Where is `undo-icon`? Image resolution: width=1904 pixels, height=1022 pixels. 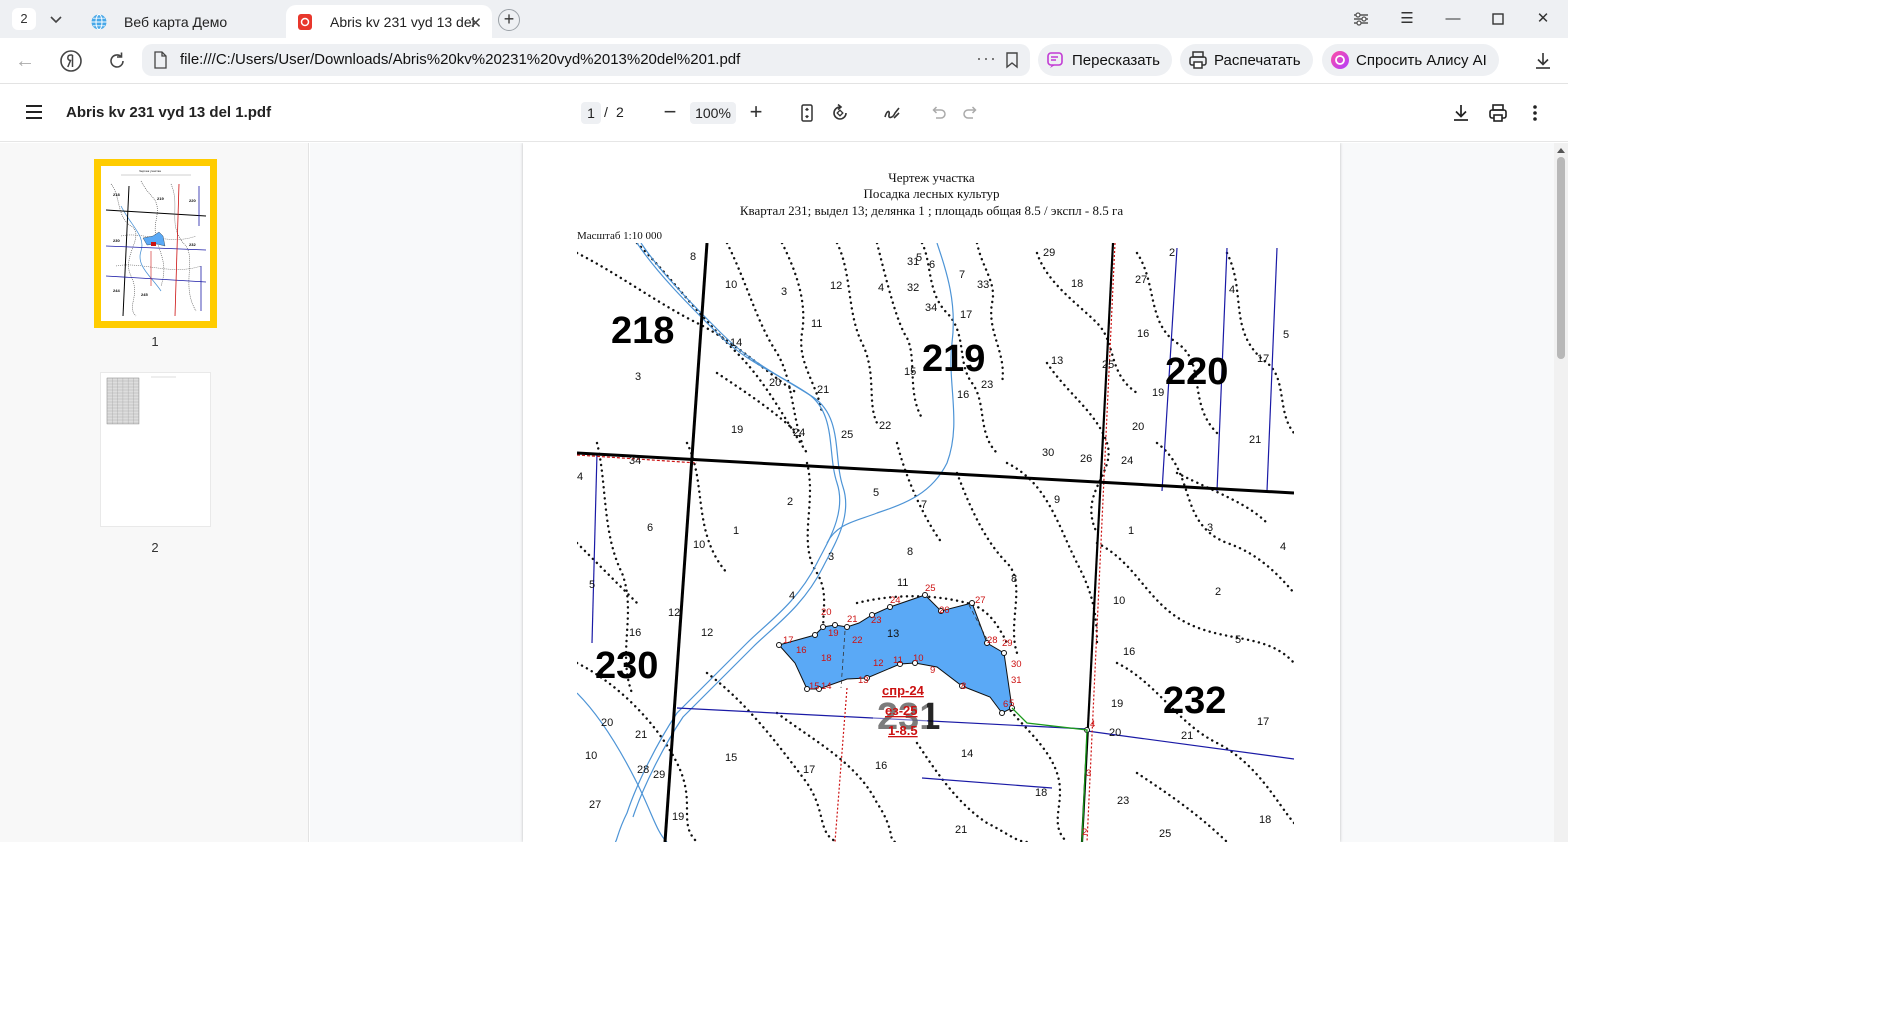 undo-icon is located at coordinates (938, 113).